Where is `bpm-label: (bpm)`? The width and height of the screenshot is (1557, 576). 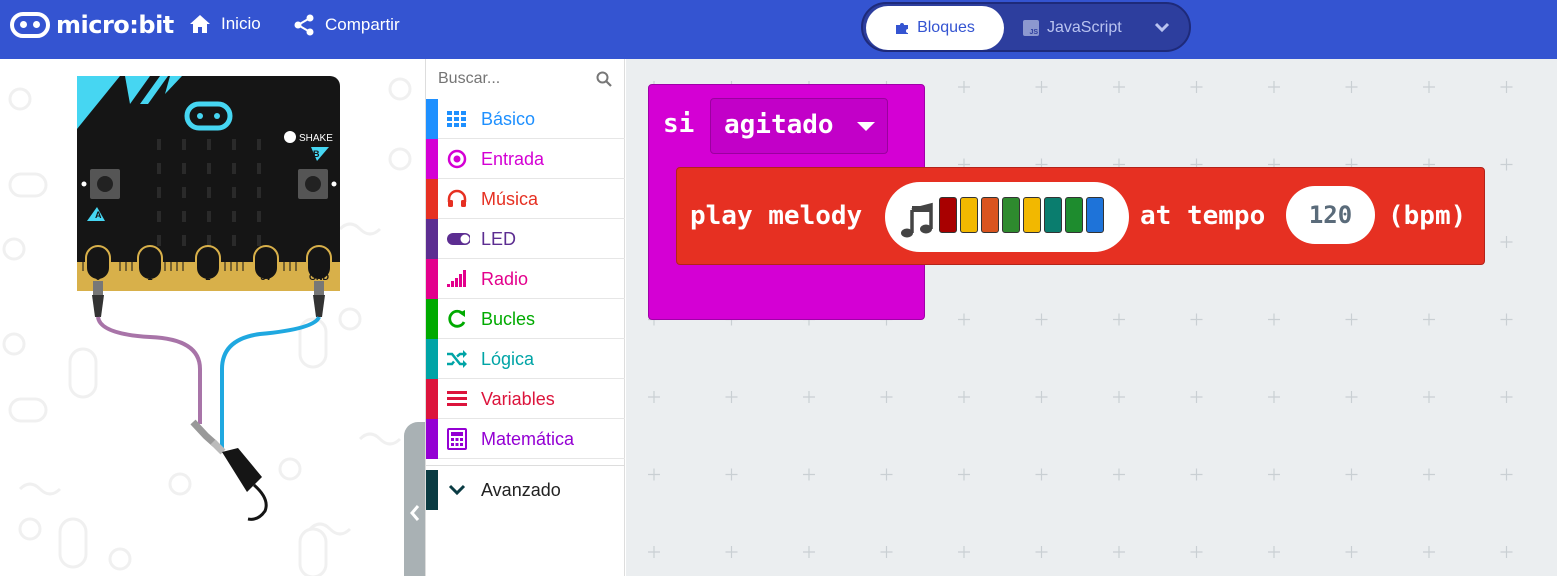
bpm-label: (bpm) is located at coordinates (1427, 216).